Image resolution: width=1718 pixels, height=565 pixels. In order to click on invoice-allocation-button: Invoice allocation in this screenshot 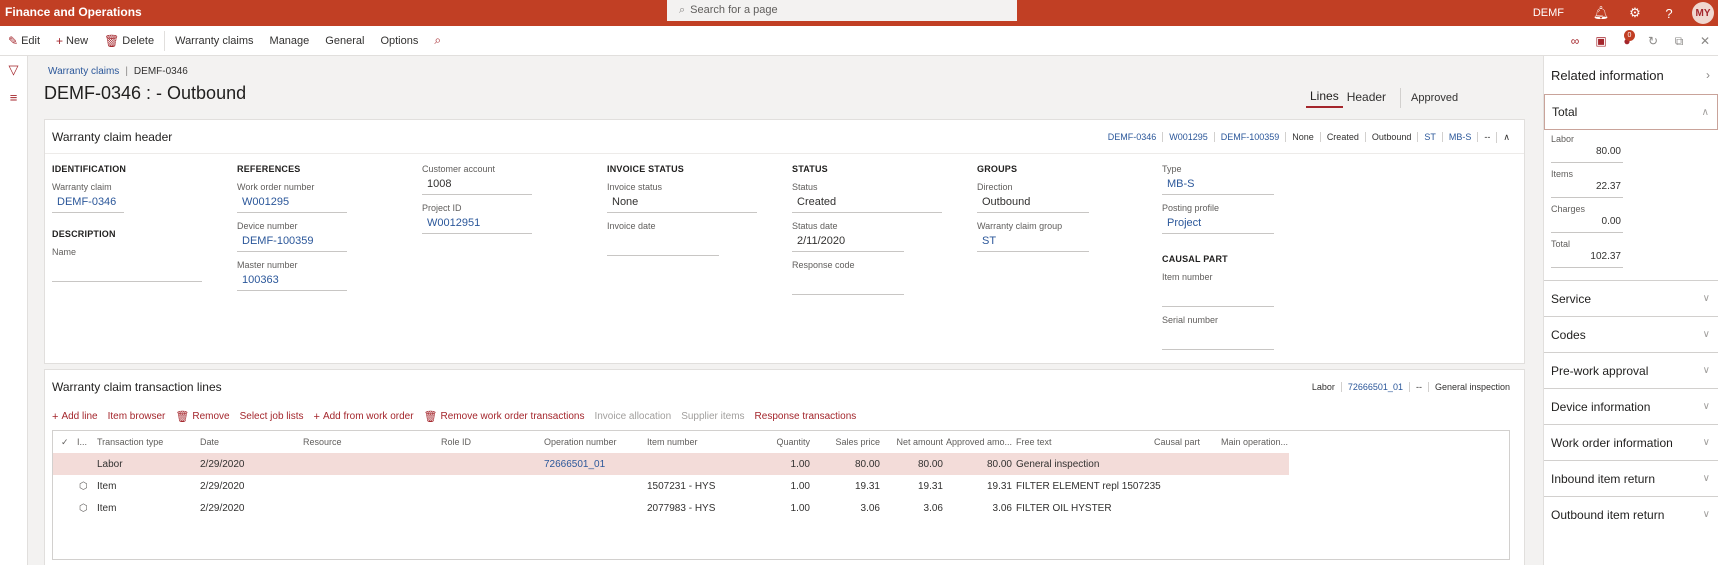, I will do `click(632, 416)`.